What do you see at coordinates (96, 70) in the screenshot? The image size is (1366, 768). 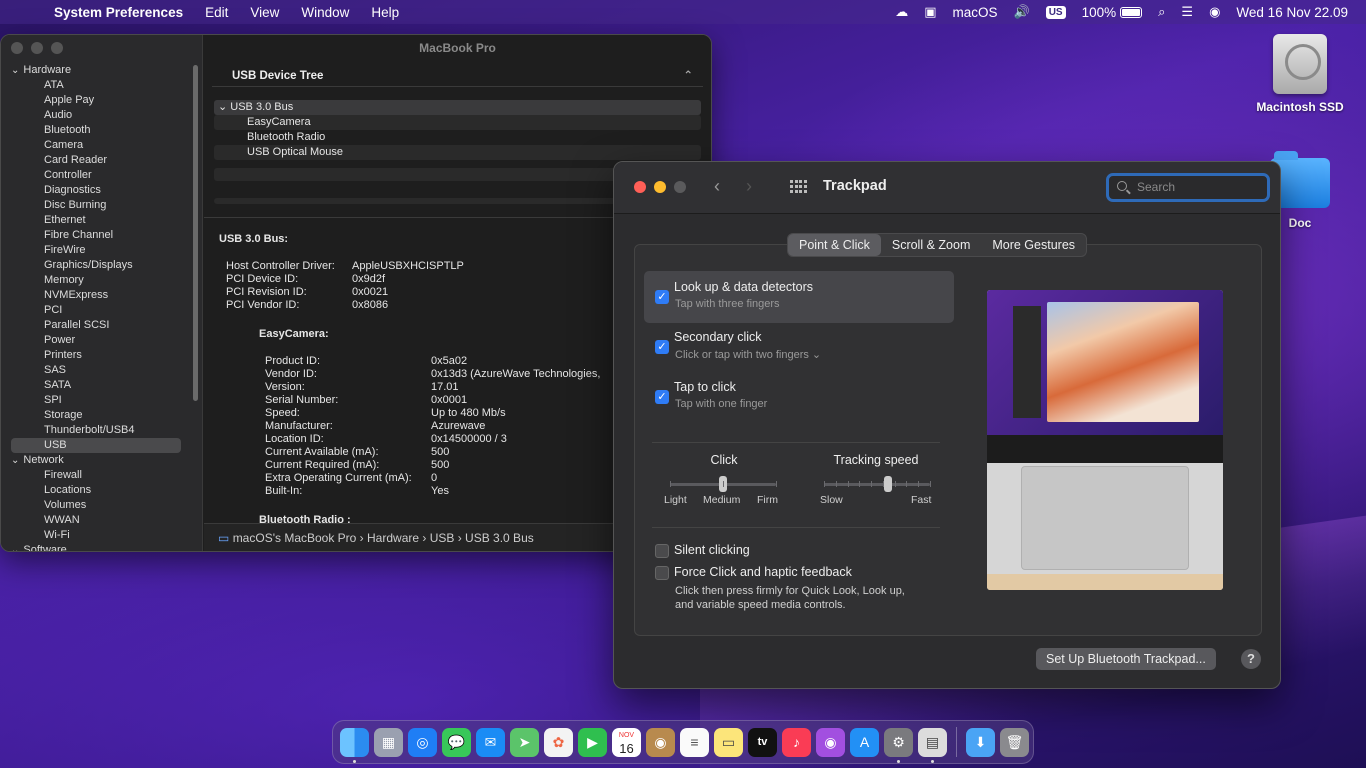 I see `sidebar-group: Hardware` at bounding box center [96, 70].